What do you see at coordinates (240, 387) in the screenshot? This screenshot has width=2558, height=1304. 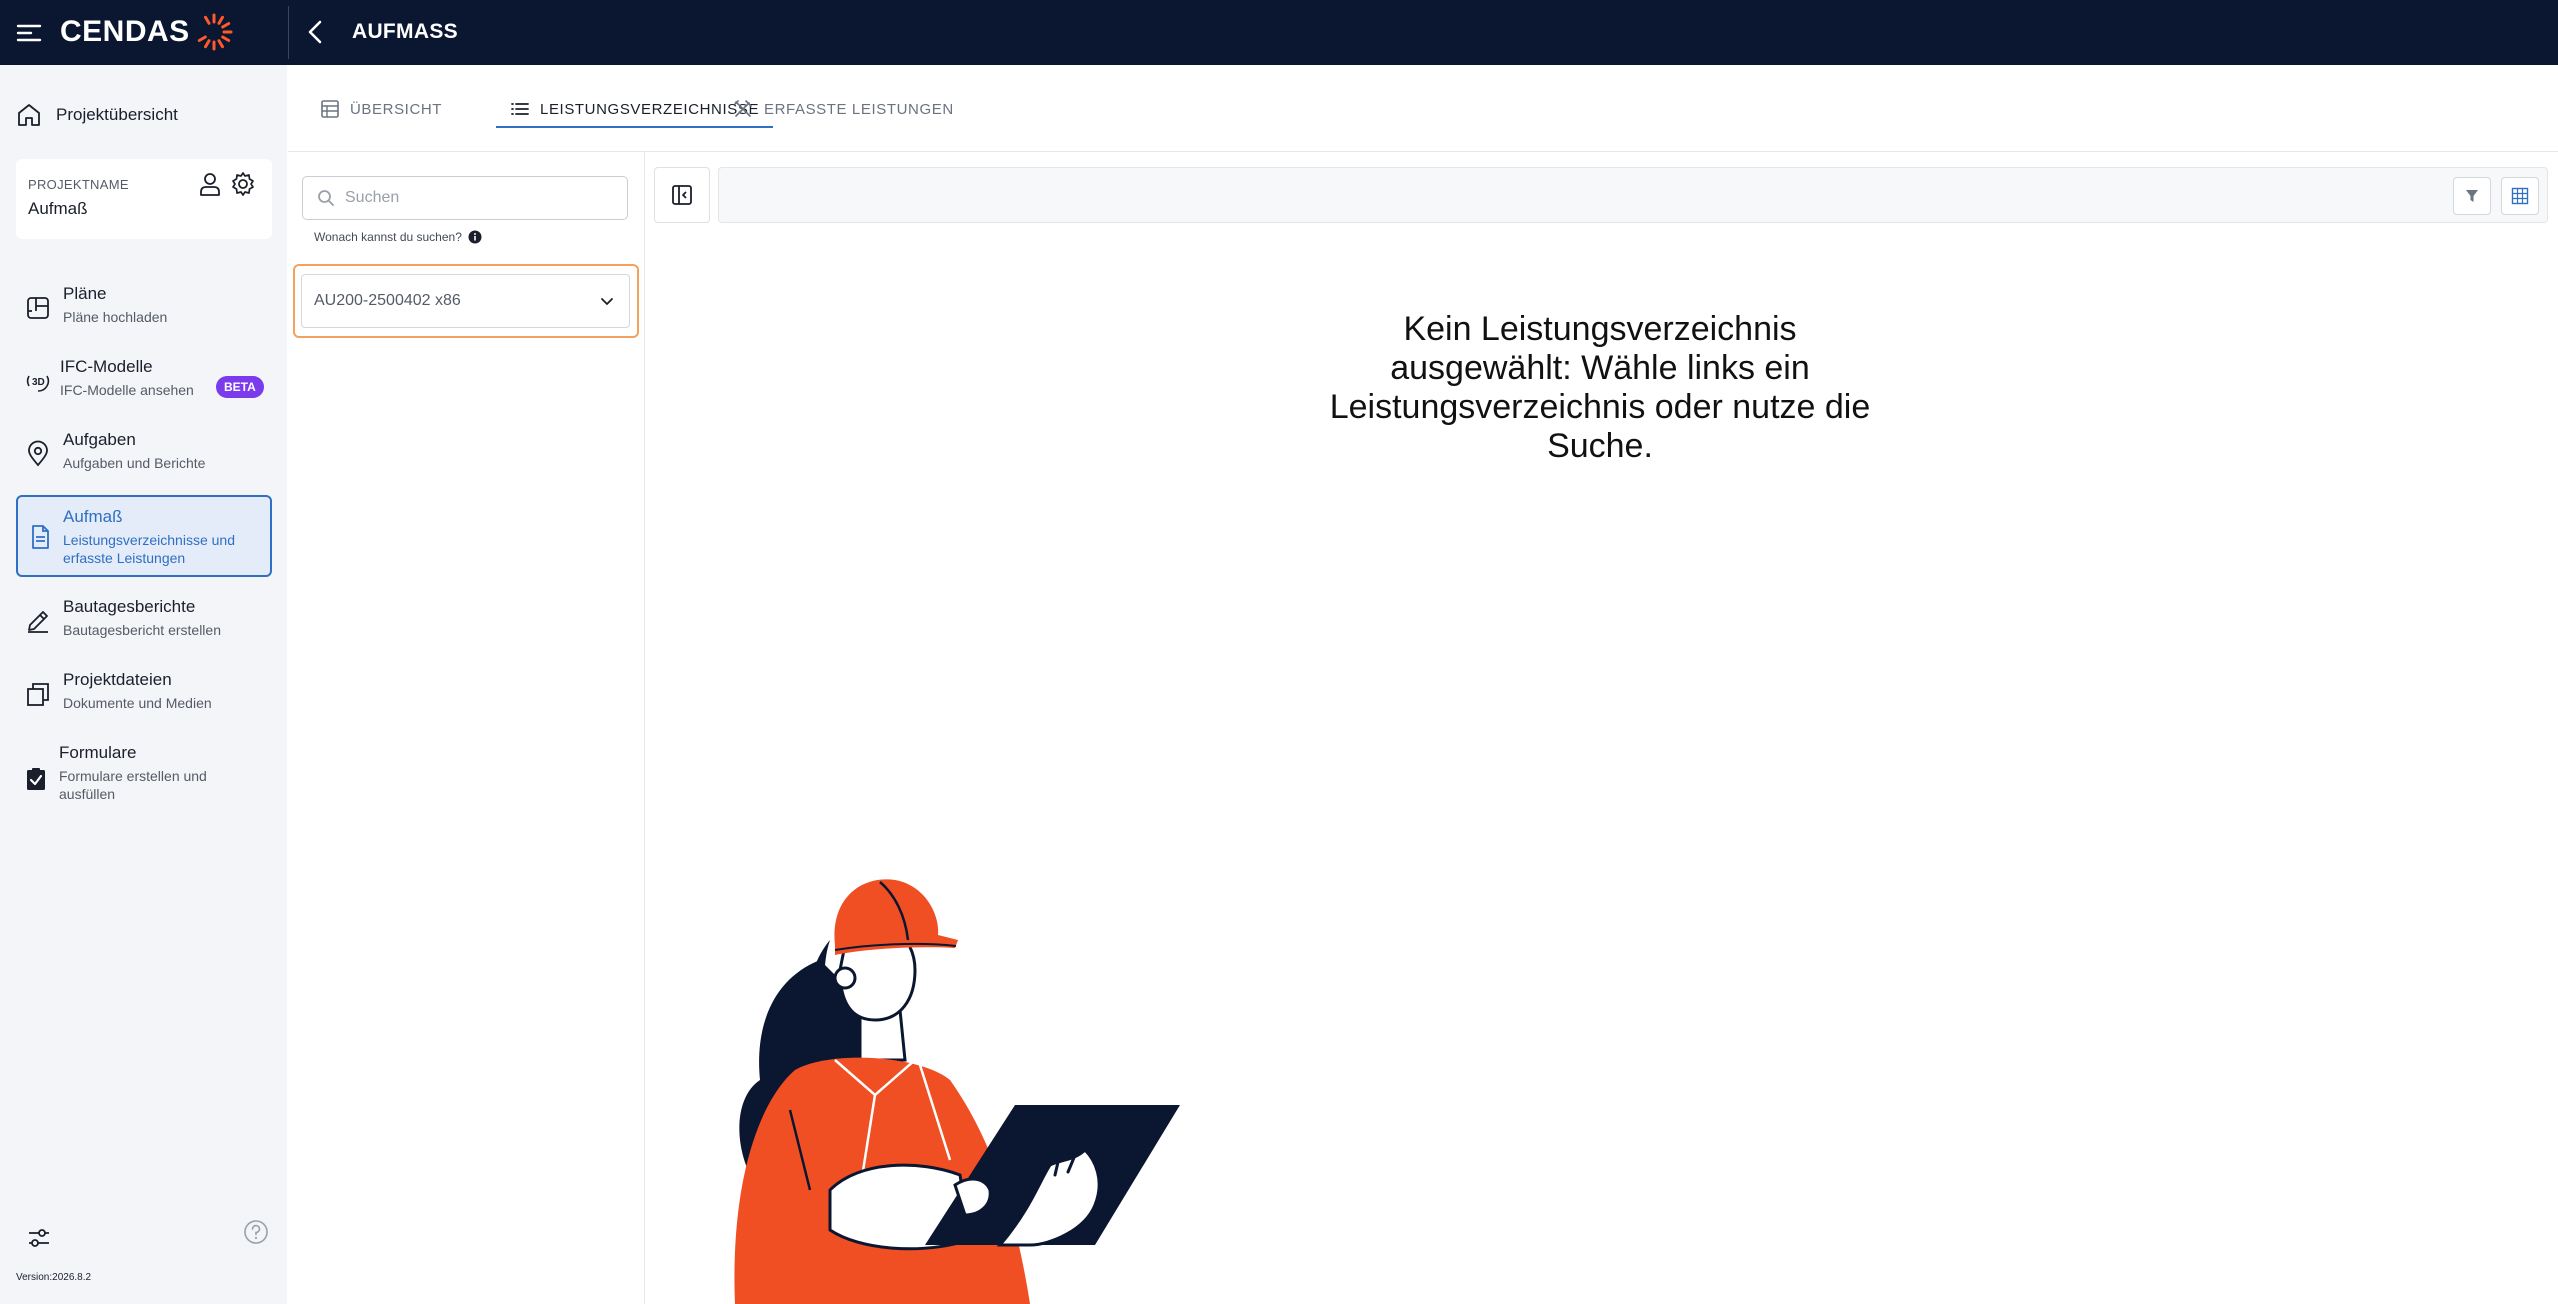 I see `beta-badge: BETA` at bounding box center [240, 387].